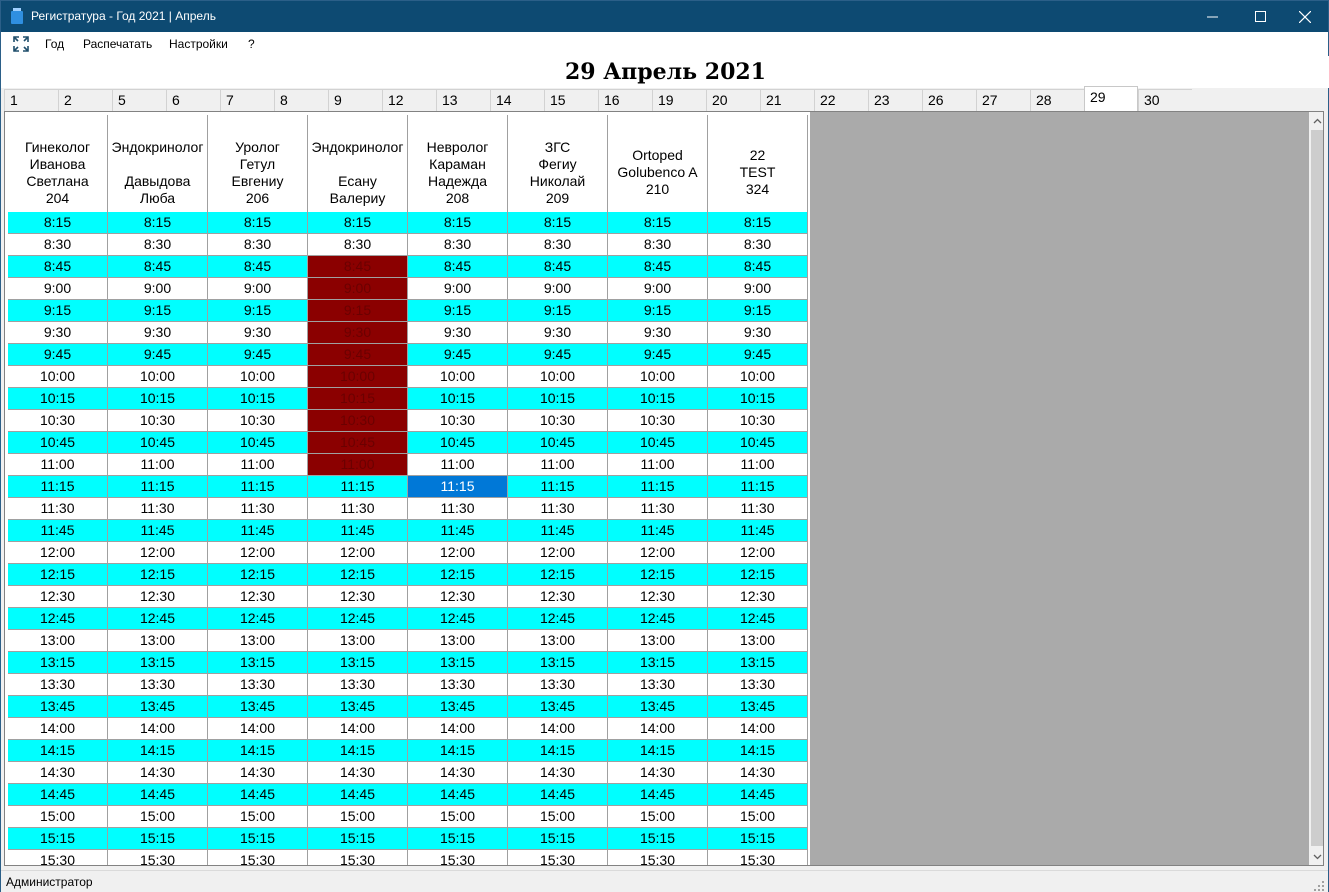 This screenshot has width=1329, height=892. I want to click on doctor-header: ЗГС Фегиу Николай 209, so click(558, 163).